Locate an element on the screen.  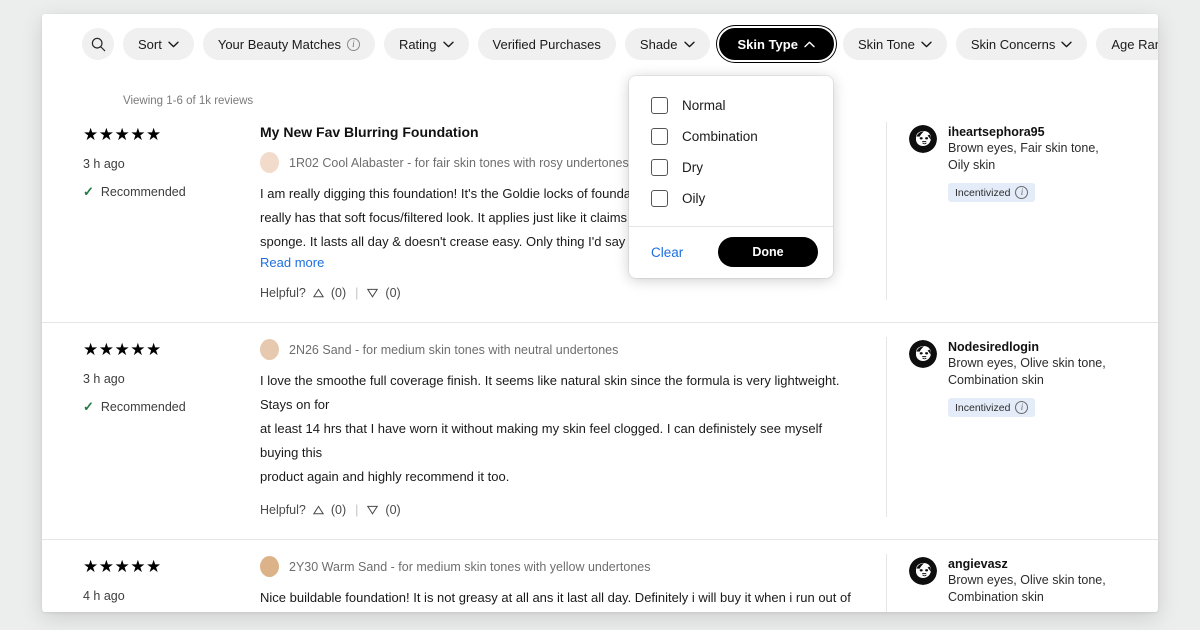
filter-chip-label: Rating is located at coordinates (417, 44).